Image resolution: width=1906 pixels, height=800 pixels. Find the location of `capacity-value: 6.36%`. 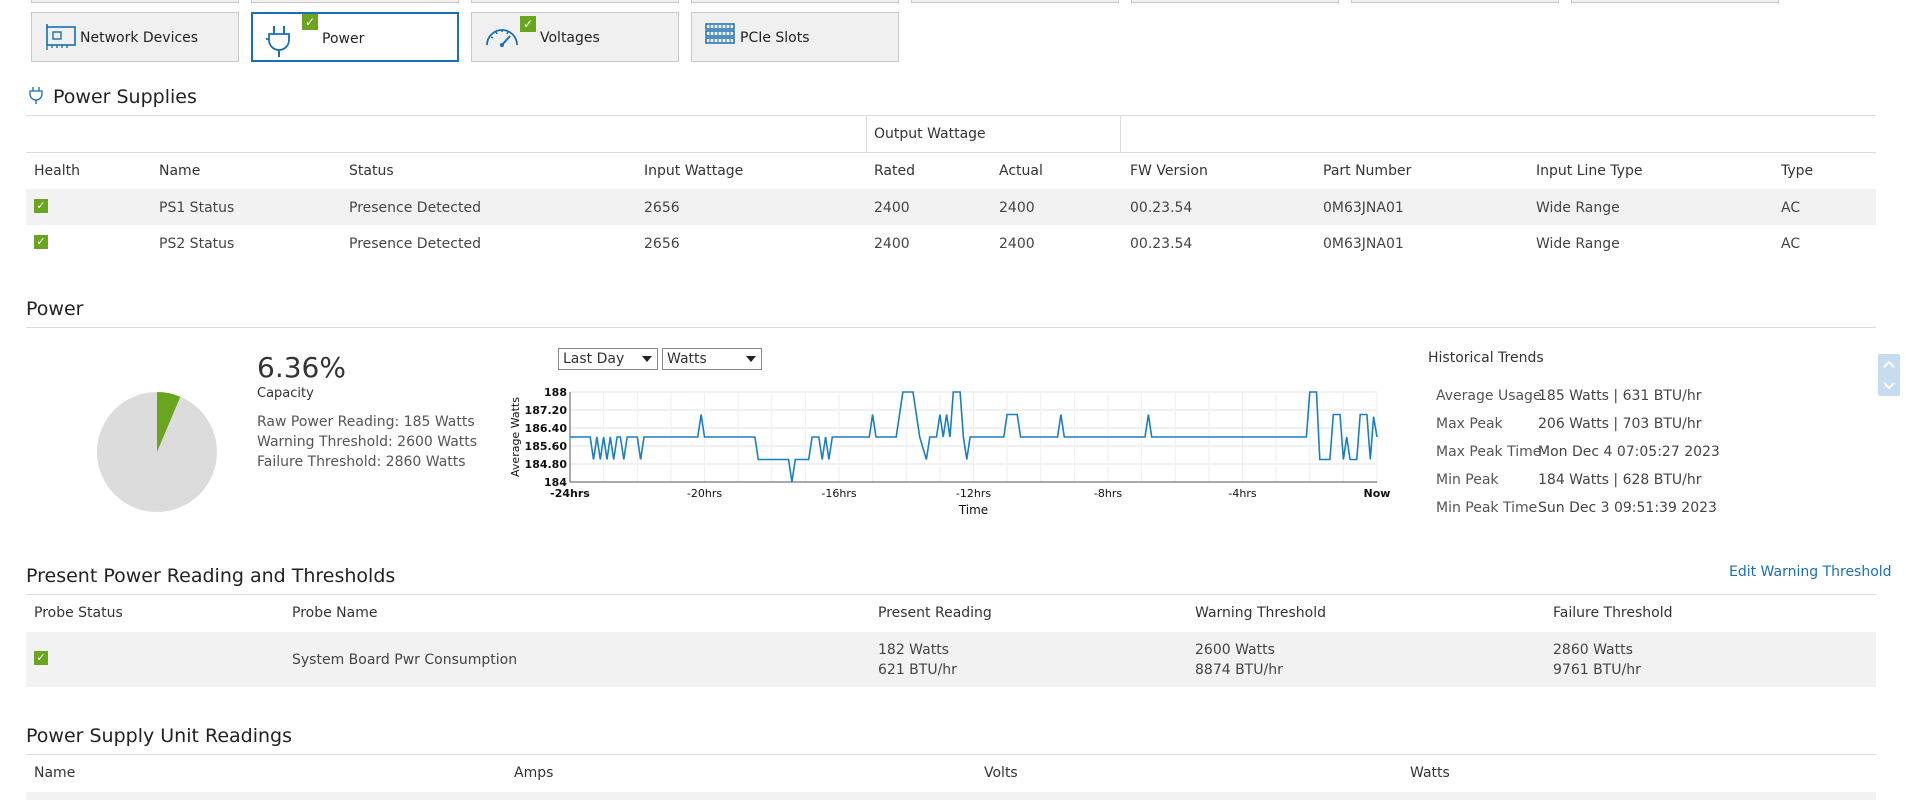

capacity-value: 6.36% is located at coordinates (301, 367).